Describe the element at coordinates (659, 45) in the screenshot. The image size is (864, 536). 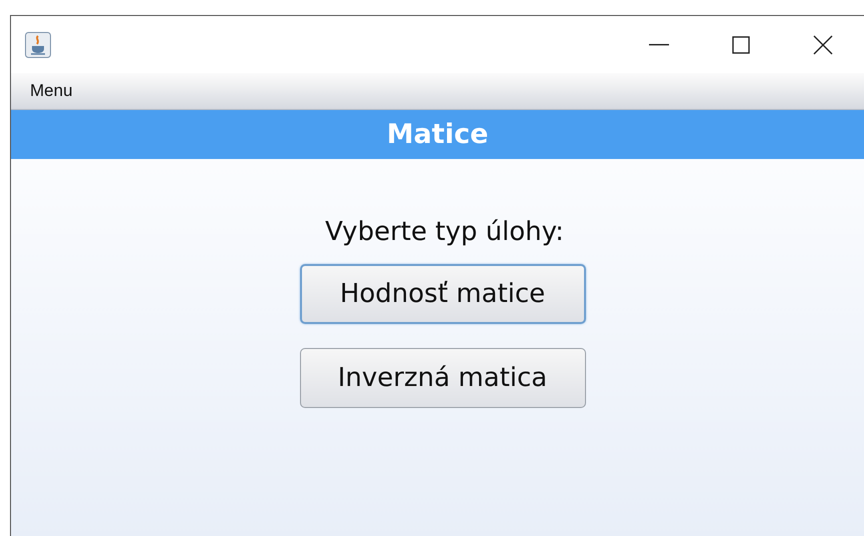
I see `minimize-icon` at that location.